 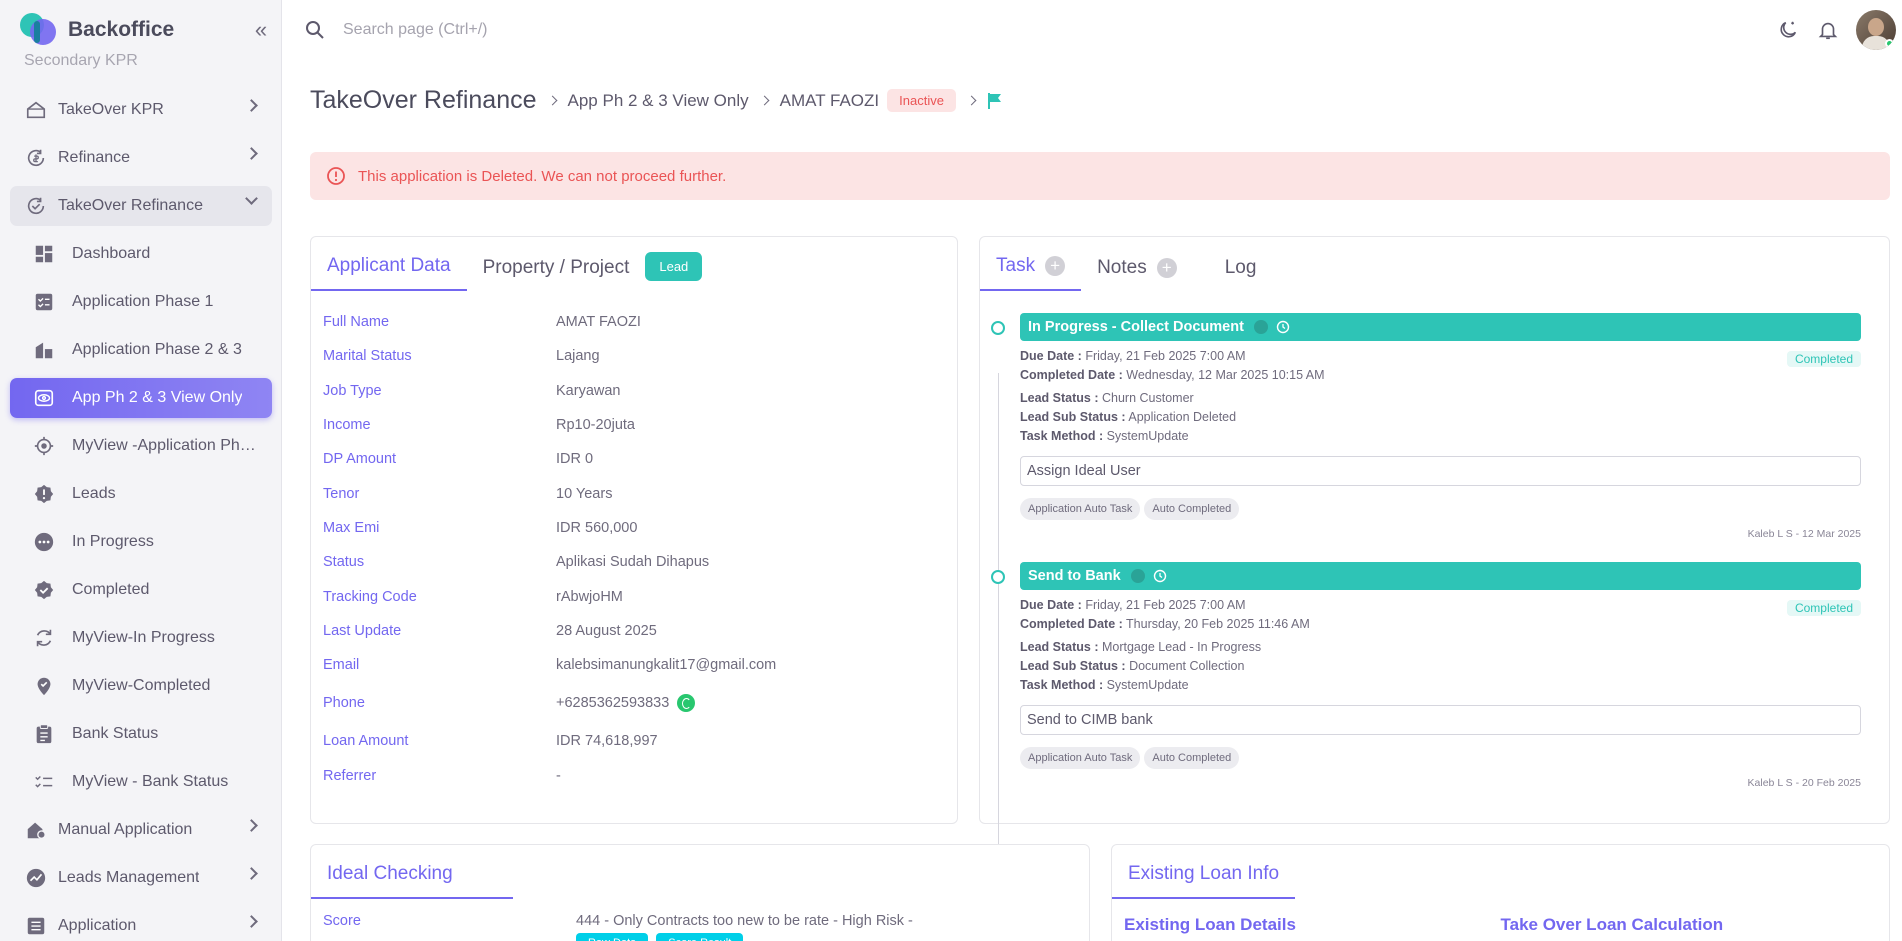 I want to click on detail-label: Email, so click(x=341, y=665).